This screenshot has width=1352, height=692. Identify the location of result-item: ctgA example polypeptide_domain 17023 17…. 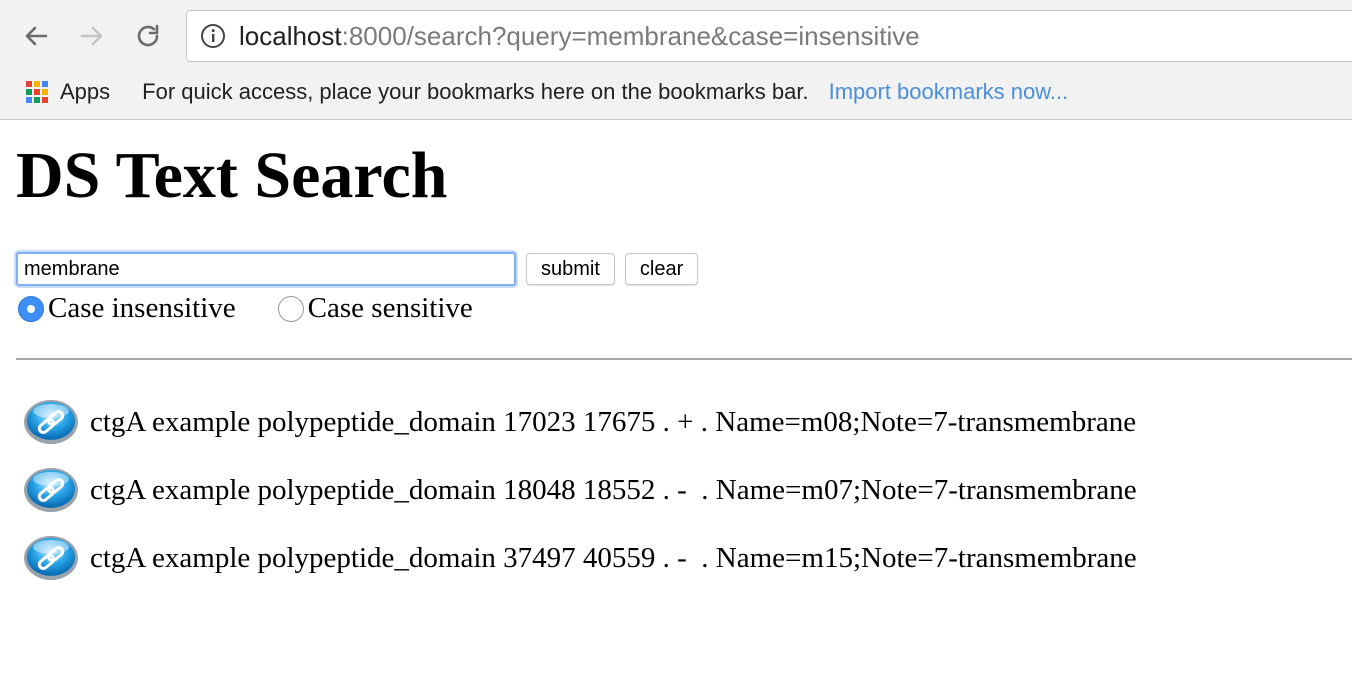
(579, 422).